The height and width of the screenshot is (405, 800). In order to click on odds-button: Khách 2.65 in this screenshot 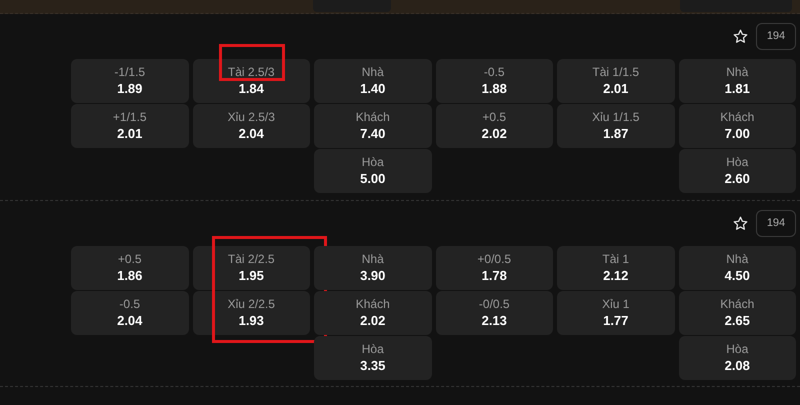, I will do `click(737, 313)`.